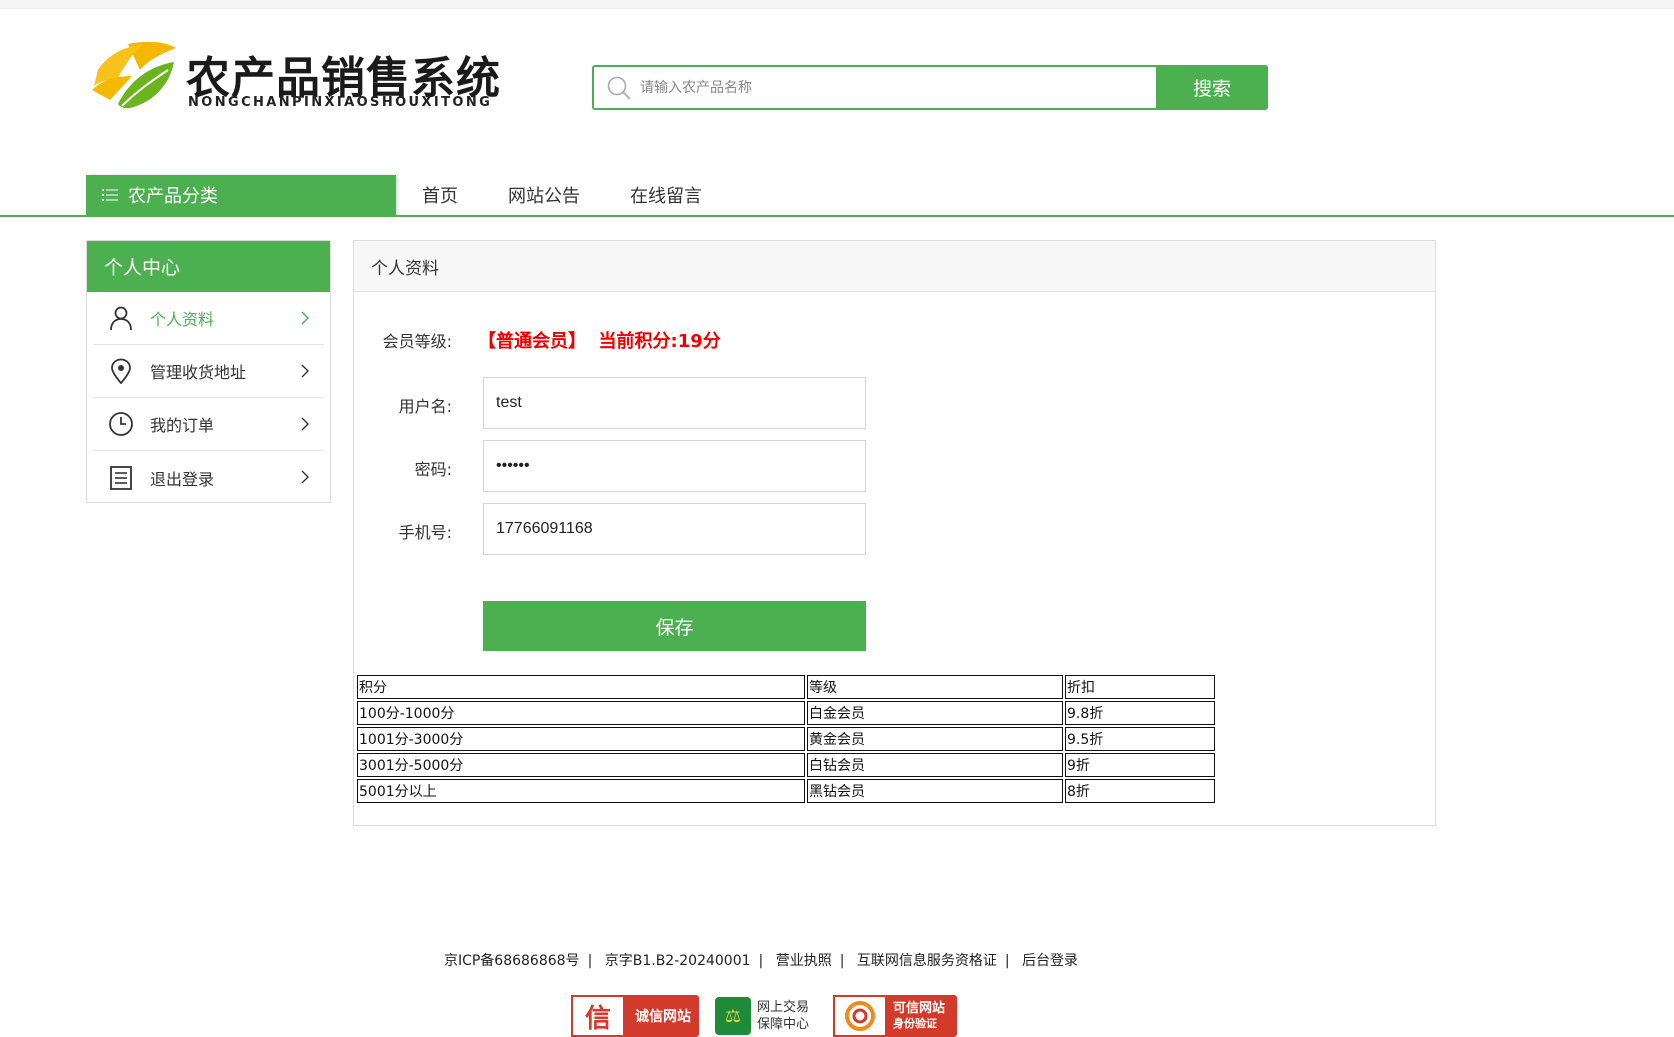 This screenshot has width=1674, height=1037. What do you see at coordinates (783, 1007) in the screenshot?
I see `badge-text: 网上交易` at bounding box center [783, 1007].